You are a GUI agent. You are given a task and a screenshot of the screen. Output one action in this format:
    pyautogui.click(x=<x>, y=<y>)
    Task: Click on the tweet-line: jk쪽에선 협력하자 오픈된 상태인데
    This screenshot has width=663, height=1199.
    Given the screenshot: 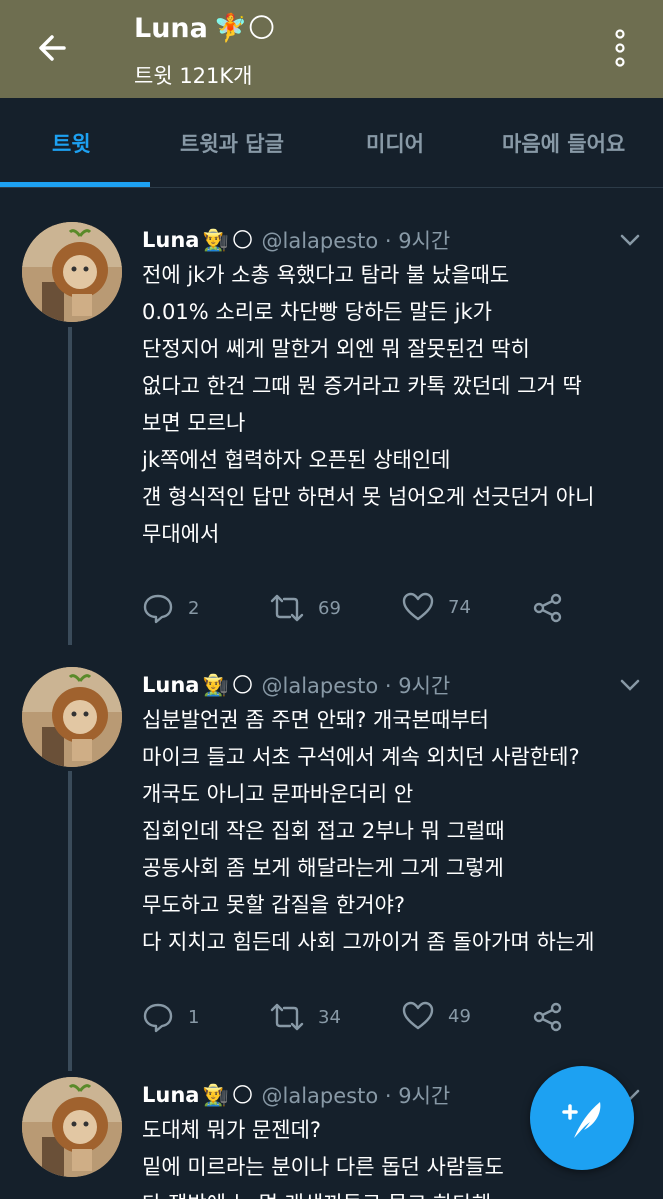 What is the action you would take?
    pyautogui.click(x=296, y=460)
    